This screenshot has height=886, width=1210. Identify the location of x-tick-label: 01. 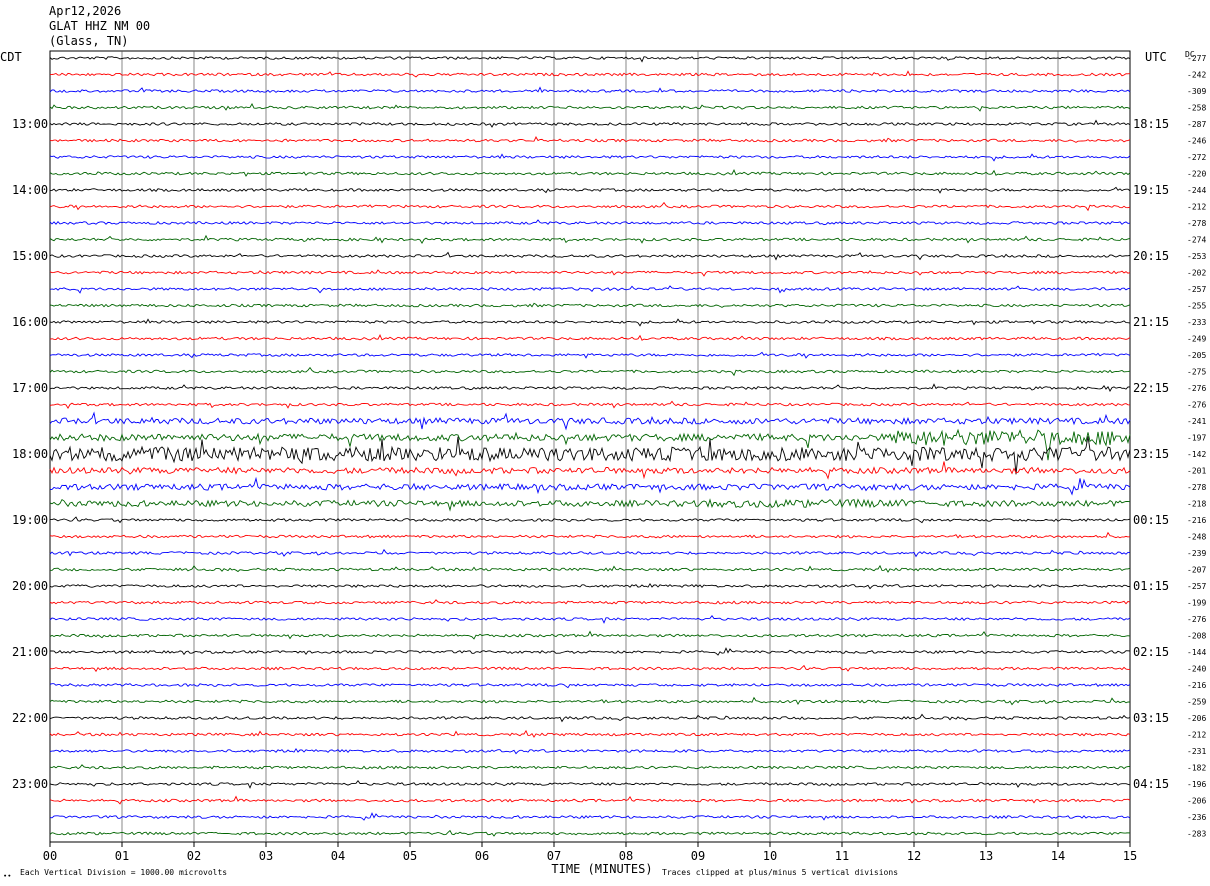
(122, 856).